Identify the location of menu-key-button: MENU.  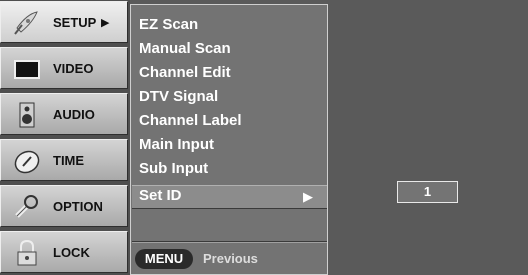
(164, 259).